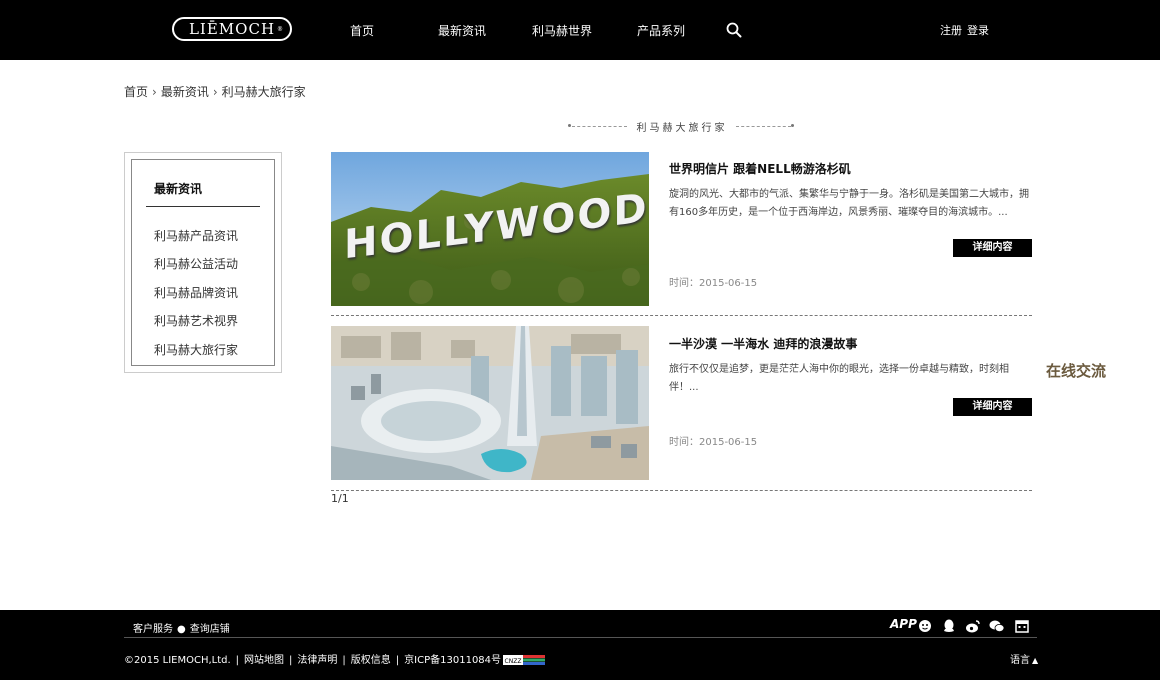 This screenshot has width=1160, height=680. What do you see at coordinates (997, 626) in the screenshot?
I see `wechat-icon` at bounding box center [997, 626].